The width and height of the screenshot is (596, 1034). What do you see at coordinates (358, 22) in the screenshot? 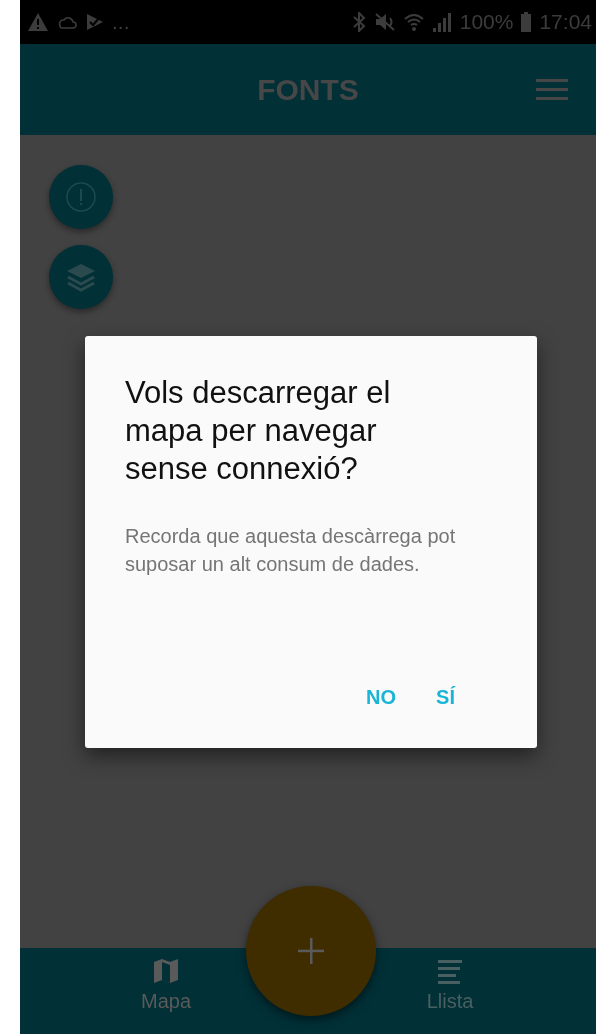
I see `bluetooth-icon` at bounding box center [358, 22].